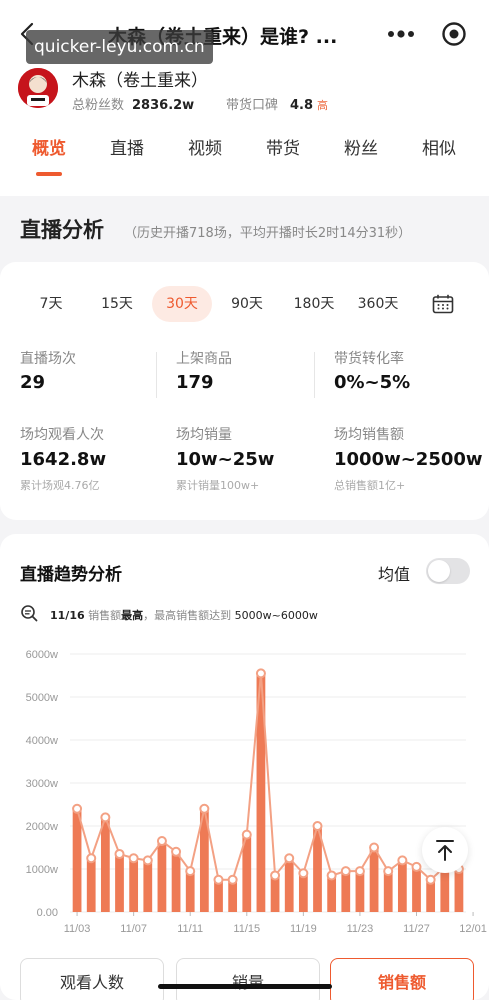 The height and width of the screenshot is (1000, 489). I want to click on insight-highlight: 最高, so click(132, 615).